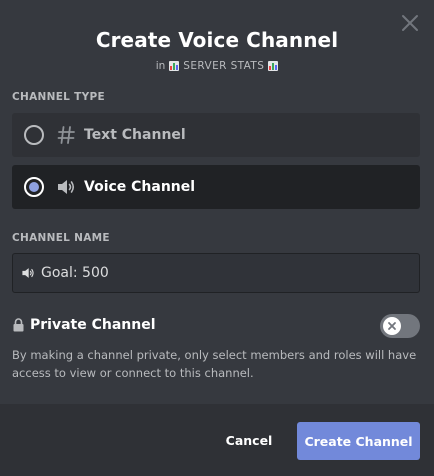 This screenshot has height=476, width=434. I want to click on modal-subtitle: in SERVER STATS, so click(217, 66).